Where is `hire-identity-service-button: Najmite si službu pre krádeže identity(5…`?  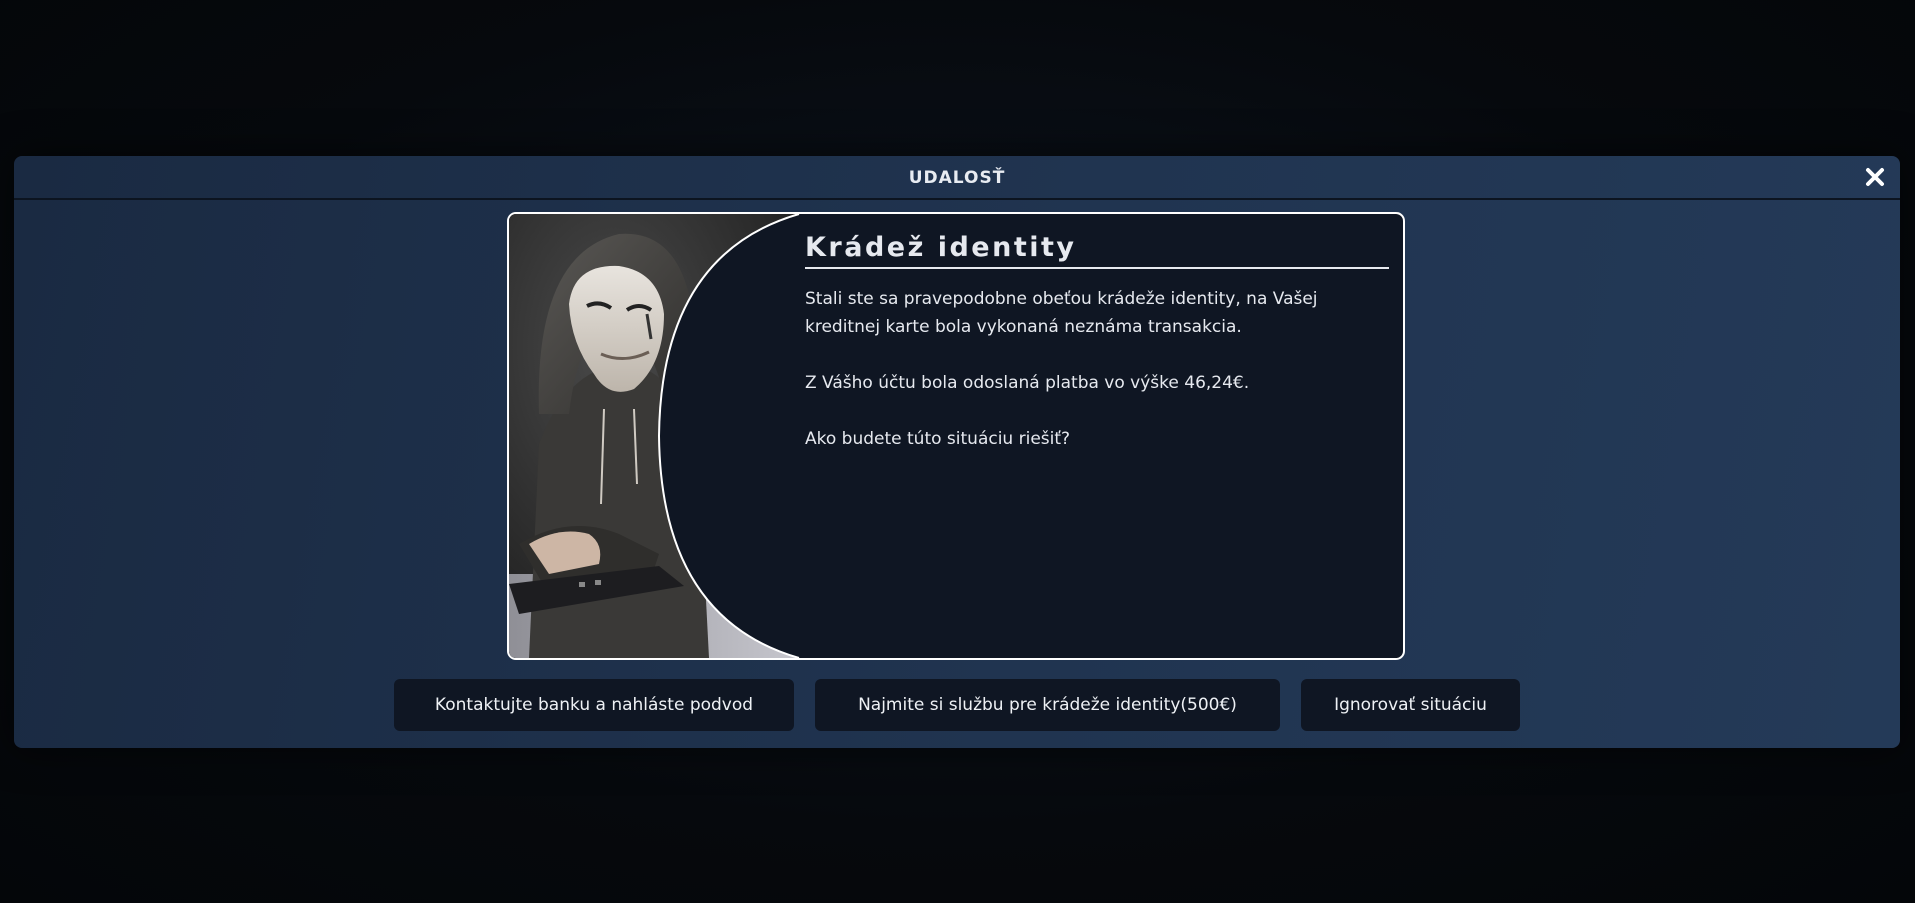
hire-identity-service-button: Najmite si službu pre krádeže identity(5… is located at coordinates (1047, 705).